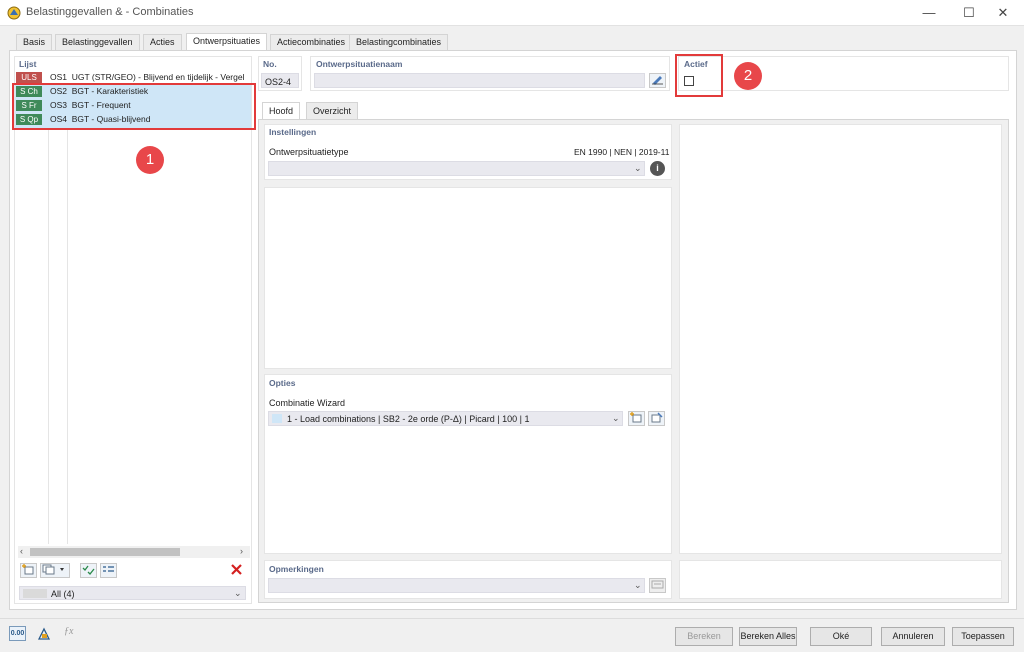  I want to click on title-bar: Belastinggevallen & - Combinaties — ☐ ✕, so click(512, 13).